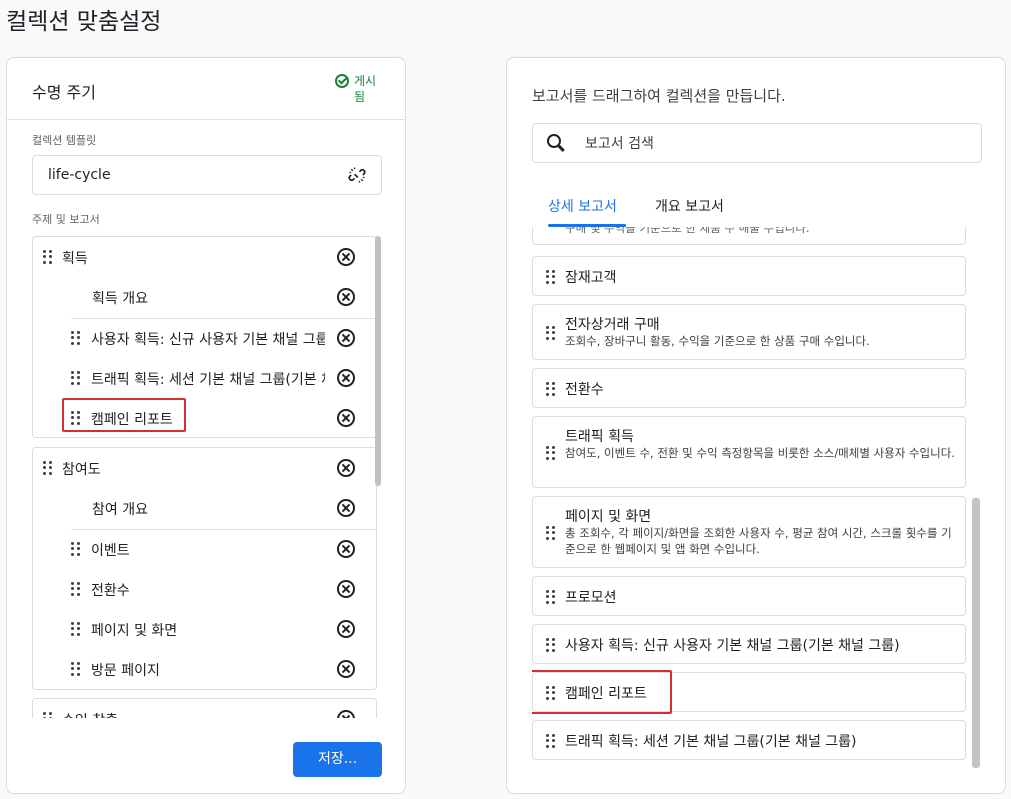 Image resolution: width=1011 pixels, height=799 pixels. What do you see at coordinates (591, 598) in the screenshot?
I see `report-title: 프로모션` at bounding box center [591, 598].